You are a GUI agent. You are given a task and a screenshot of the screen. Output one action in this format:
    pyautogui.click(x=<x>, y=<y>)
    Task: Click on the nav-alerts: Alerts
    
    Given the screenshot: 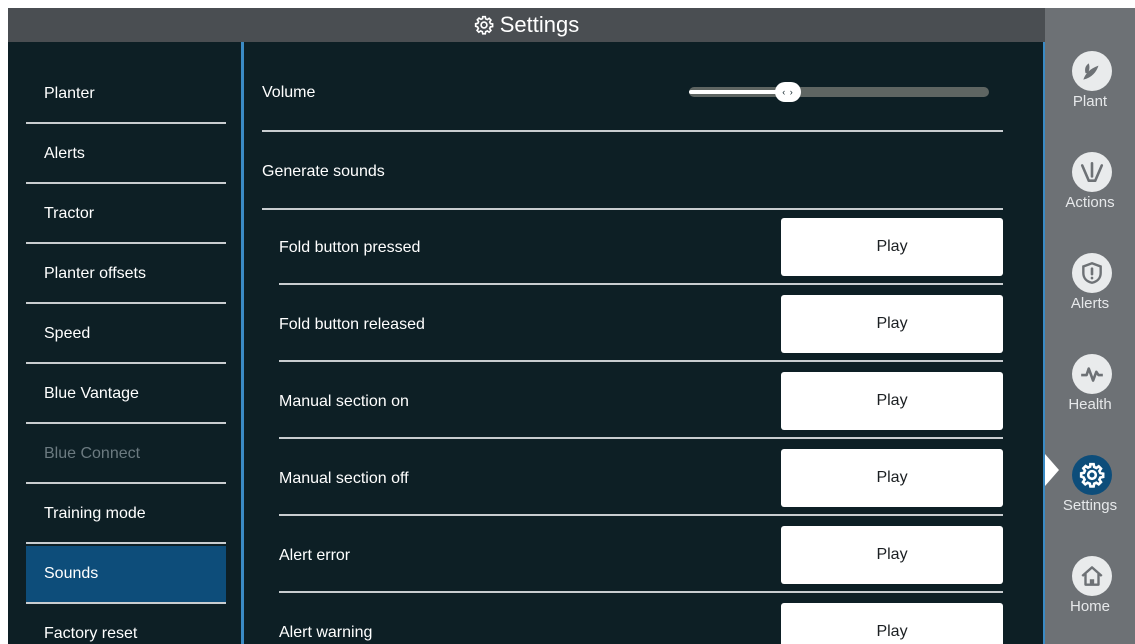 What is the action you would take?
    pyautogui.click(x=1090, y=288)
    